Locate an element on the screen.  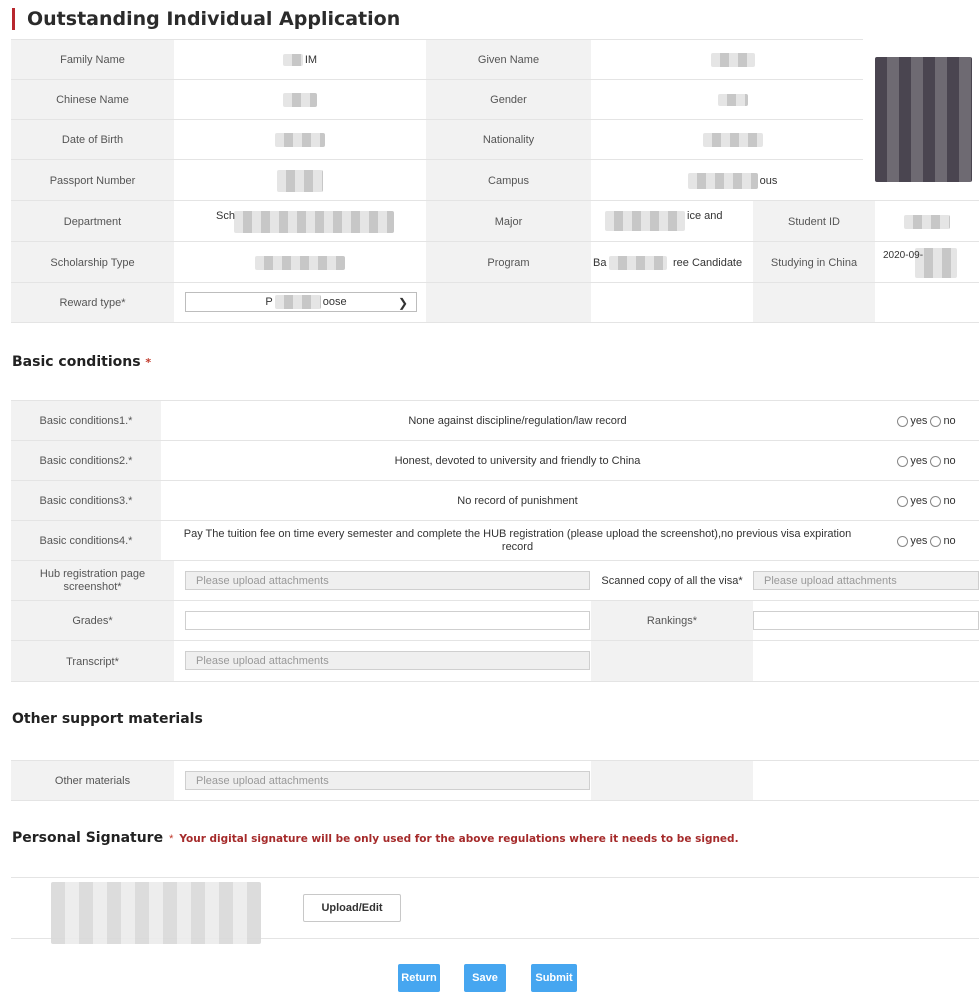
save-button: Save is located at coordinates (485, 978).